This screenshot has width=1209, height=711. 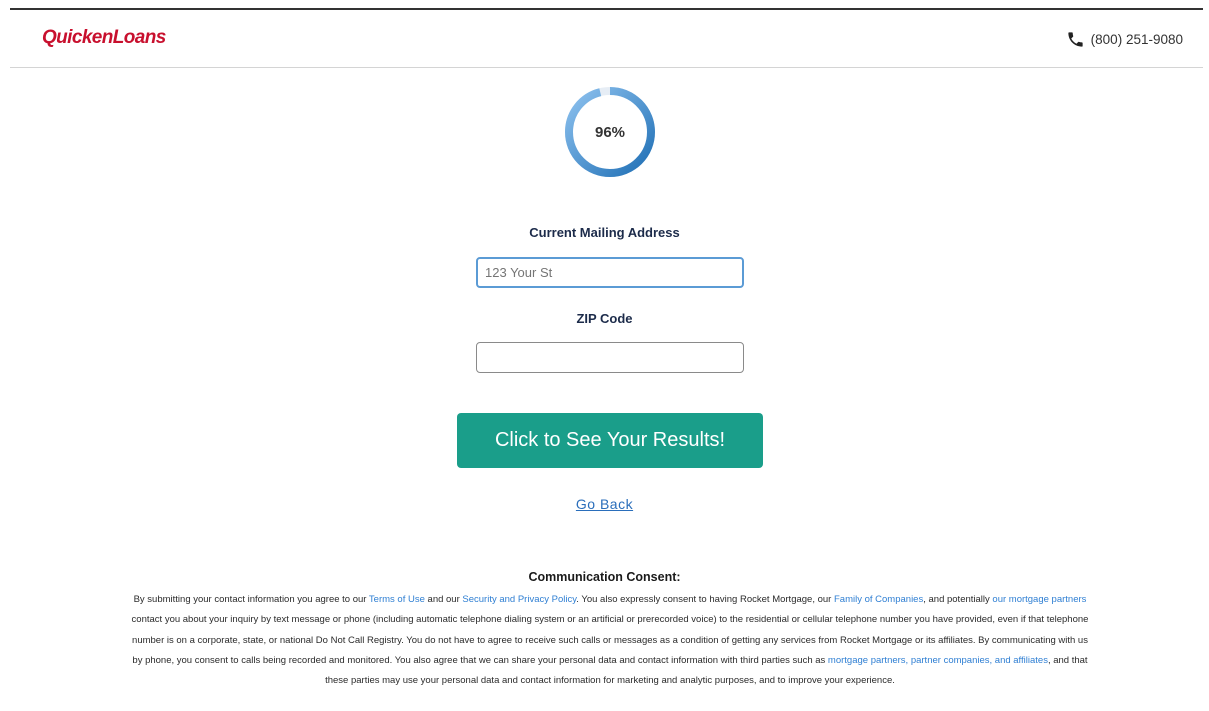 I want to click on progress-percent: 96%, so click(x=610, y=132).